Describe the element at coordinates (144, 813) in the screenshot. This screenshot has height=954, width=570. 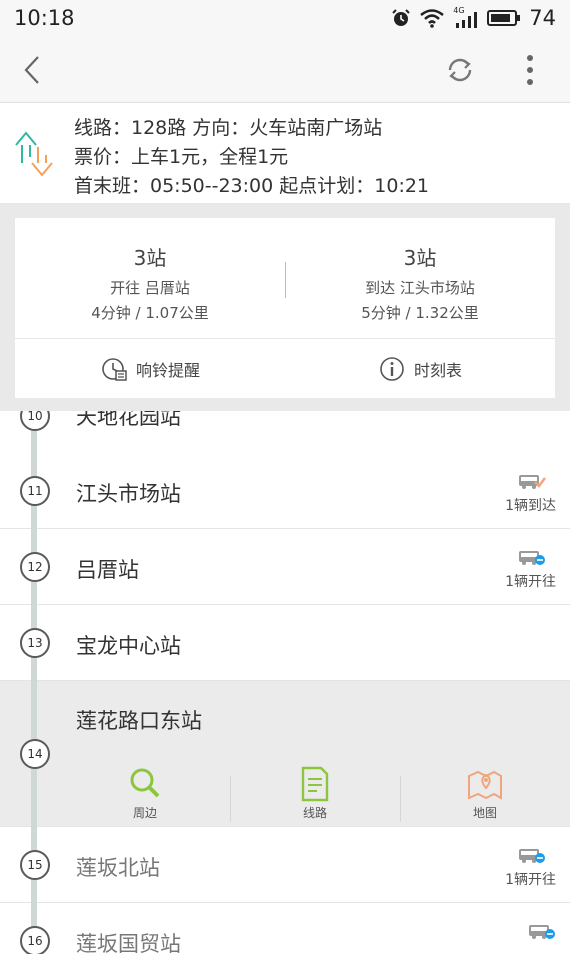
I see `nearby-label: 周边` at that location.